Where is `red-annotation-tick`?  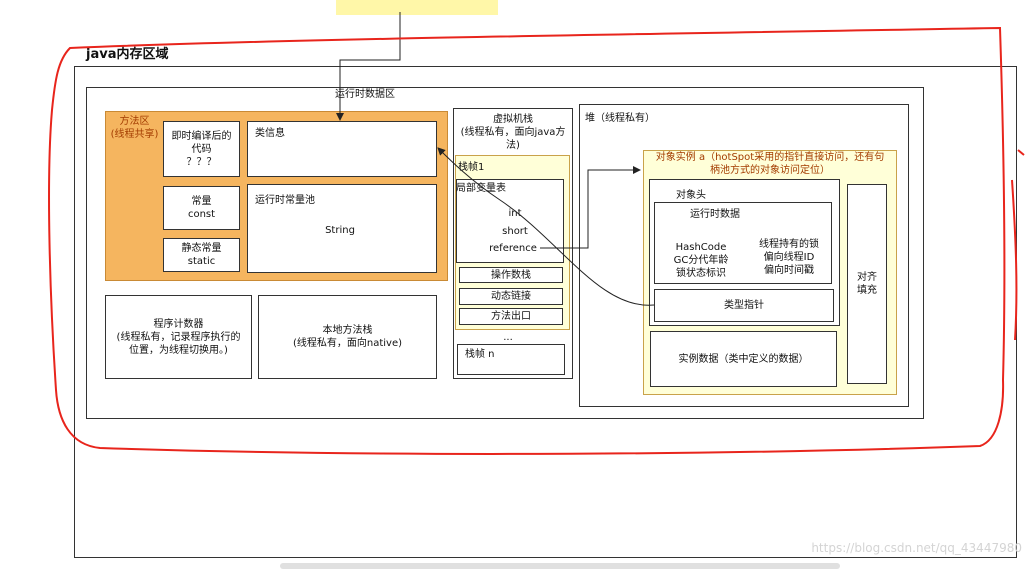
red-annotation-tick is located at coordinates (1021, 152).